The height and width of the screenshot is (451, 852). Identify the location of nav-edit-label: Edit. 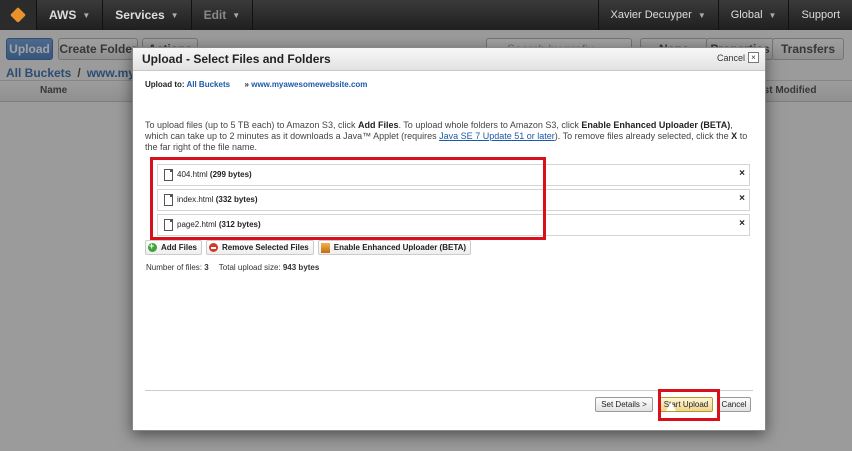
(215, 15).